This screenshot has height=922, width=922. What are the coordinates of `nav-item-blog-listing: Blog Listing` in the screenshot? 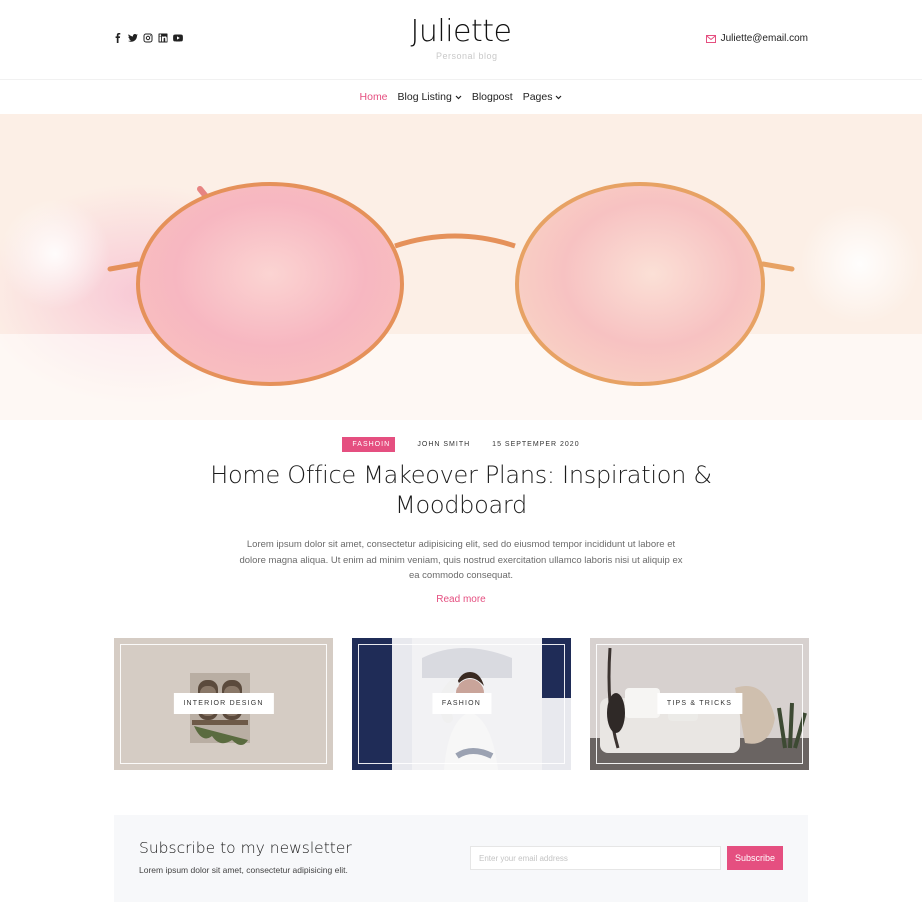 It's located at (430, 97).